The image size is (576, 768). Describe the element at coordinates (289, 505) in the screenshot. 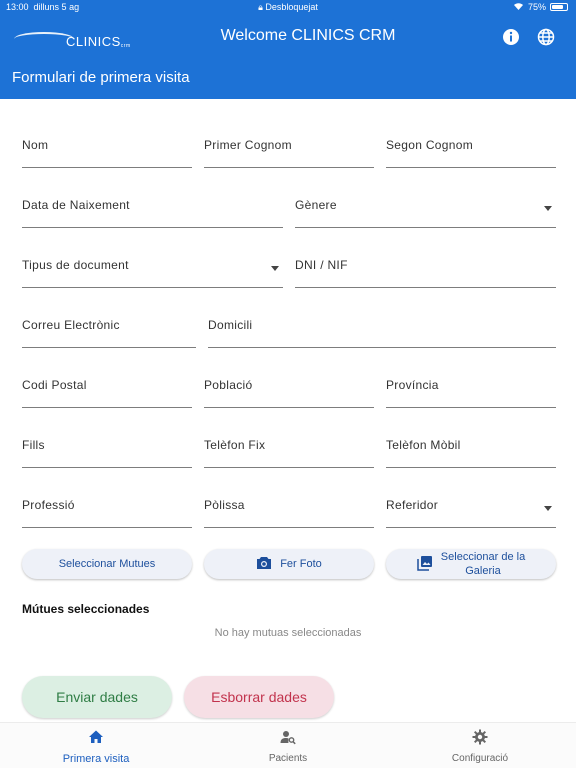

I see `polissa-field: Pòlissa` at that location.